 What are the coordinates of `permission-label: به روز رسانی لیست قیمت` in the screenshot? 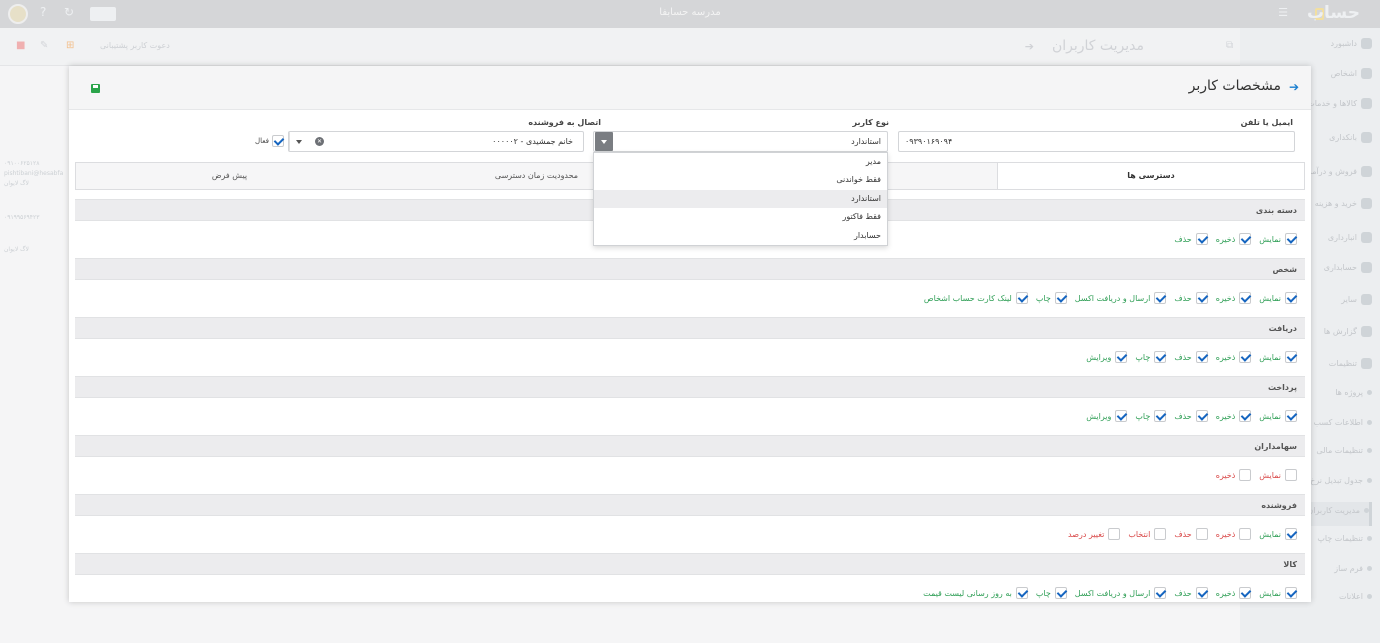 It's located at (967, 593).